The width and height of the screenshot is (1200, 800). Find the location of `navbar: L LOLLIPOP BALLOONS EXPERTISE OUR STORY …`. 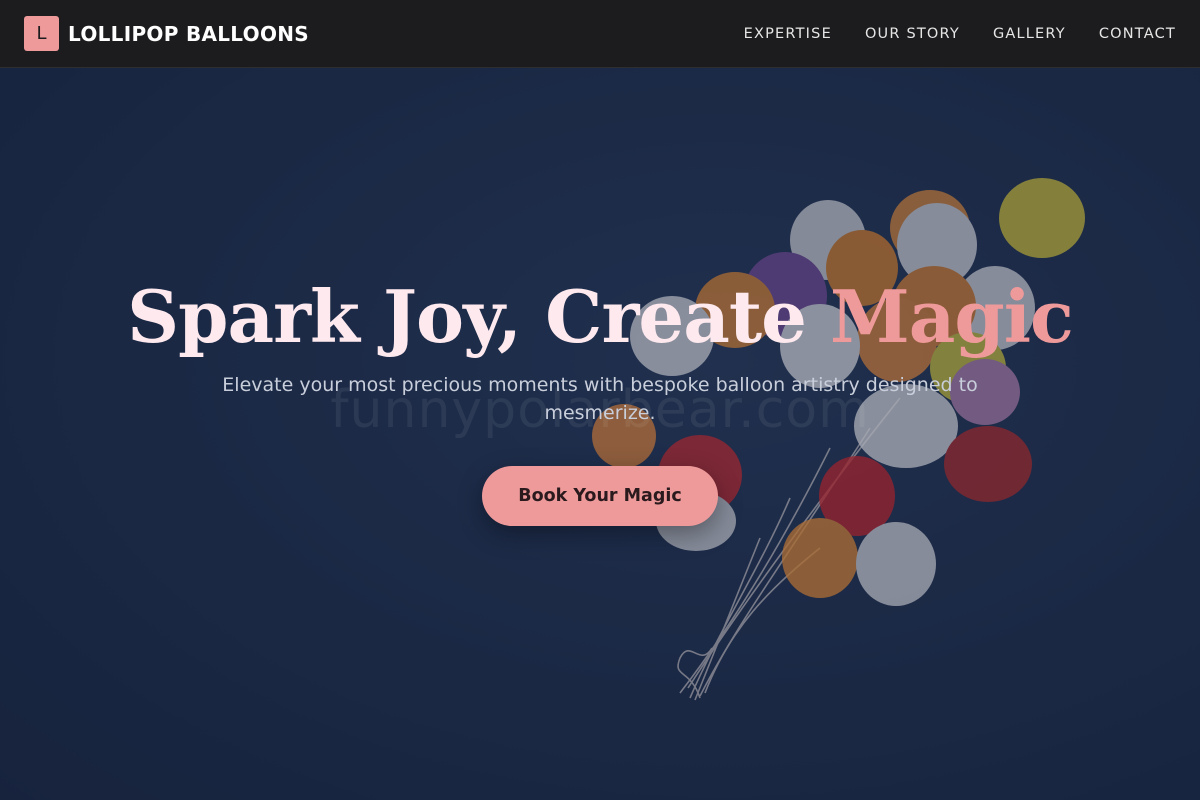

navbar: L LOLLIPOP BALLOONS EXPERTISE OUR STORY … is located at coordinates (600, 34).